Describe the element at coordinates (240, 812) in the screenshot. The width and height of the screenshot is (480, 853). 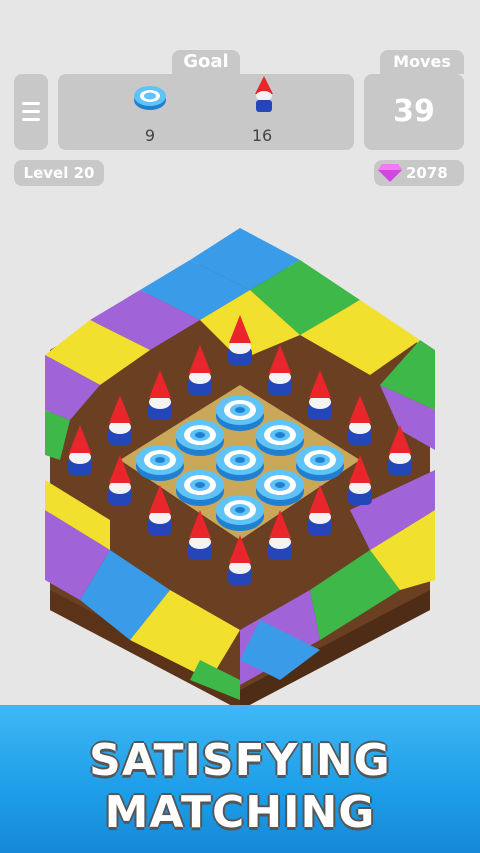
I see `banner-line-2: MATCHING` at that location.